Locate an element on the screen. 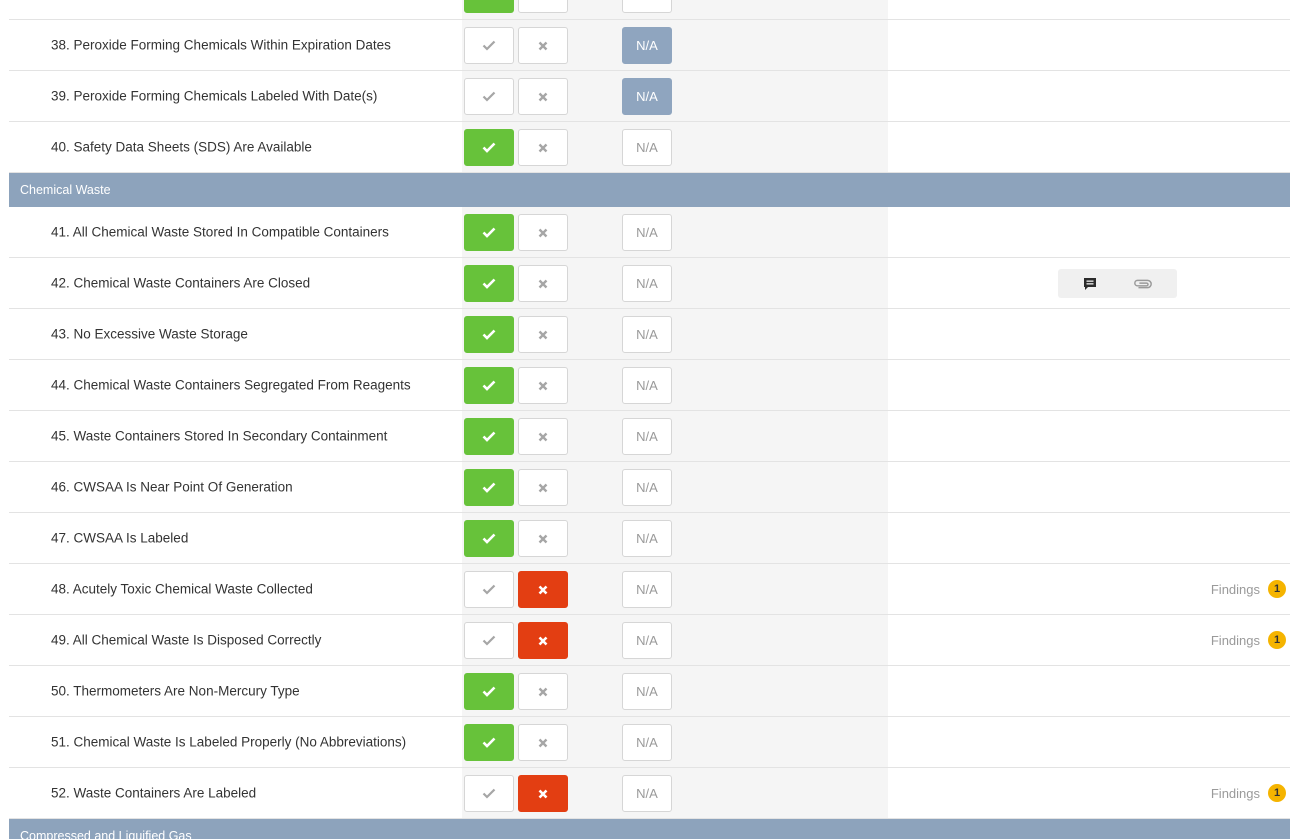 The height and width of the screenshot is (839, 1290). question-row: N/A is located at coordinates (649, 10).